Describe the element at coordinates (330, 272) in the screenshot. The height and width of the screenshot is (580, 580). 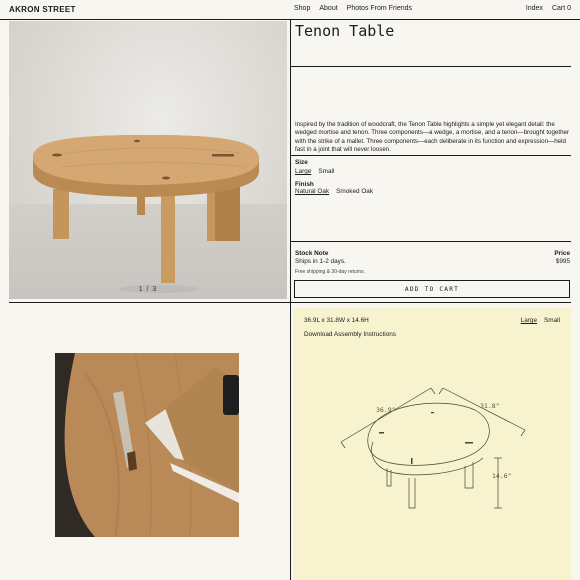
I see `shipping-note: Free shipping & 30-day returns.` at that location.